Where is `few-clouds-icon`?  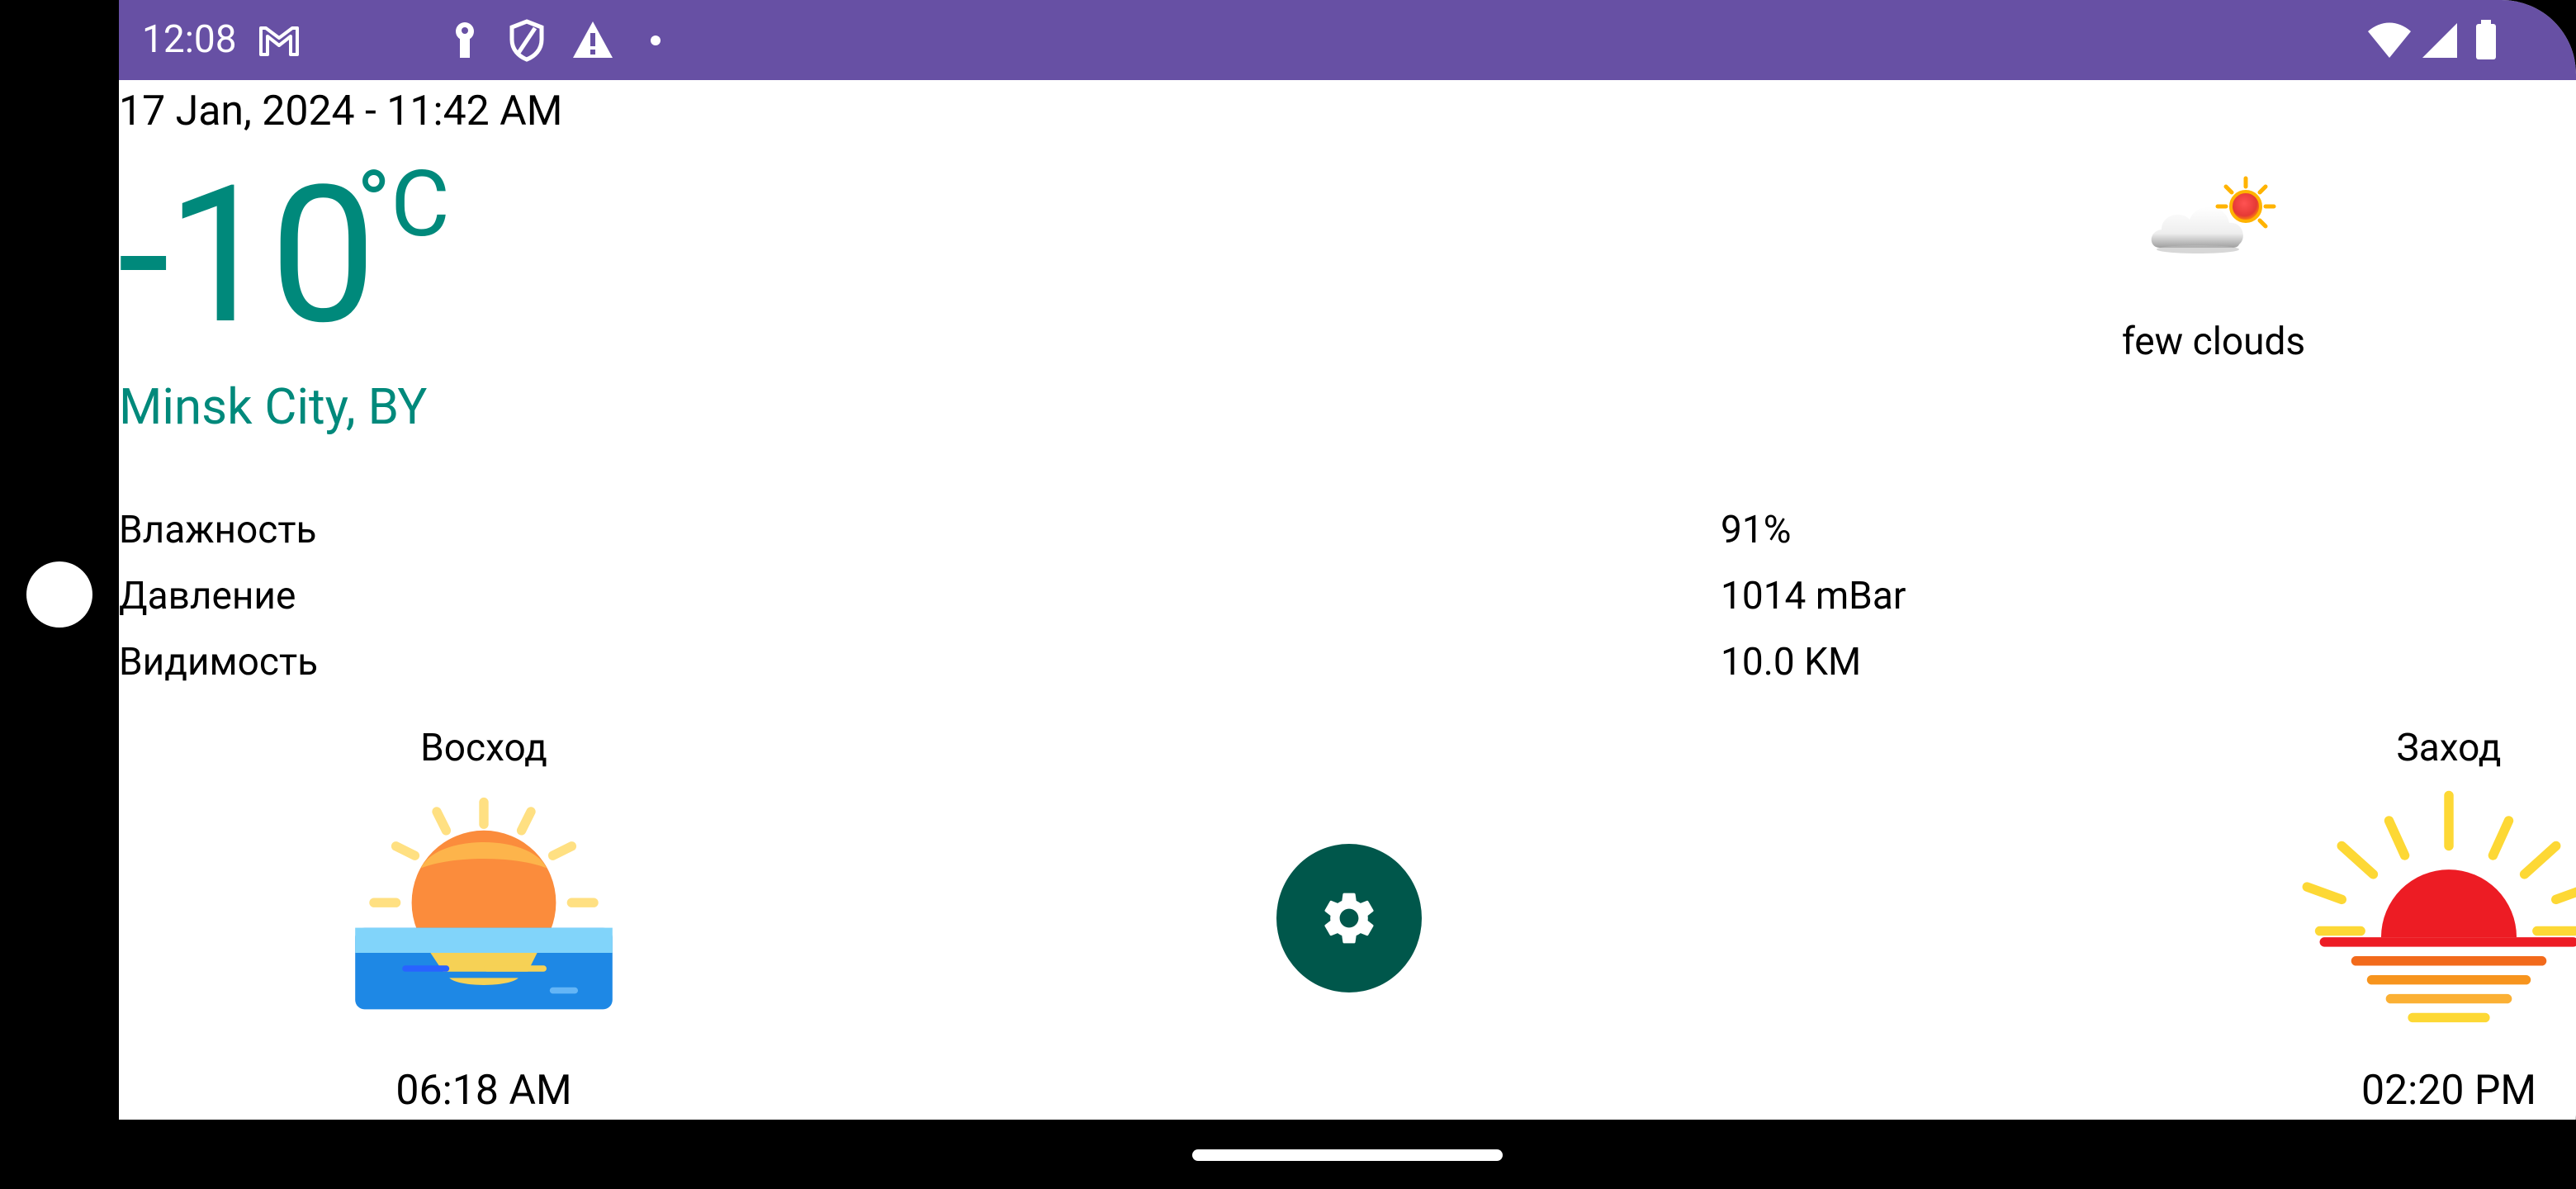
few-clouds-icon is located at coordinates (2213, 214).